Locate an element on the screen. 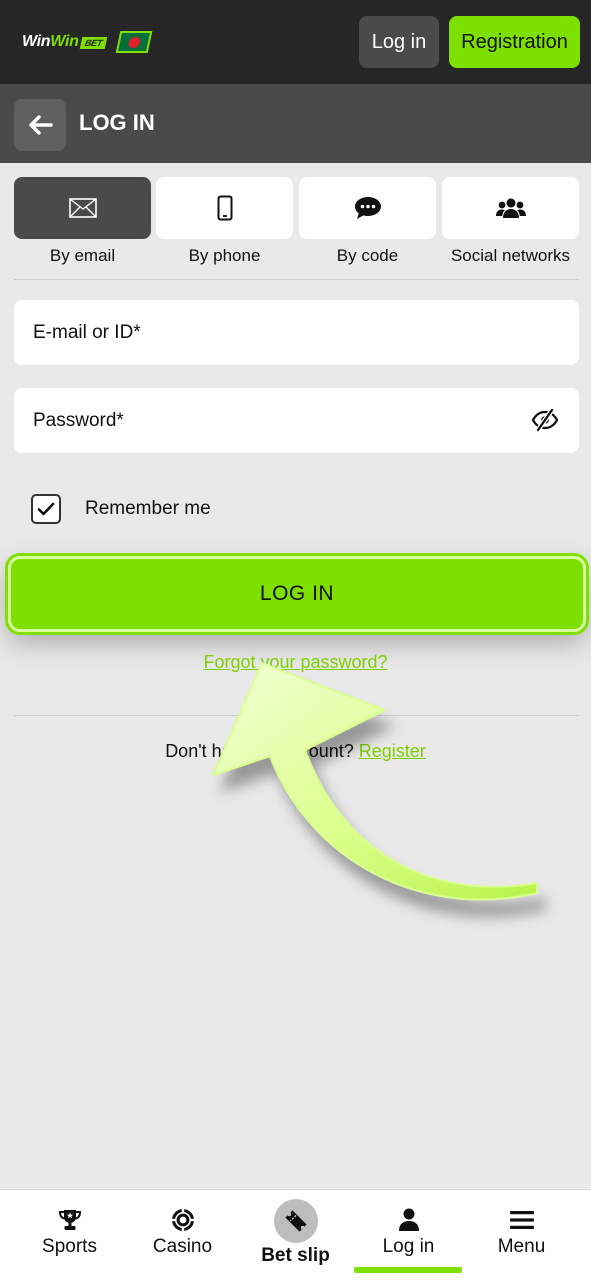 The height and width of the screenshot is (1280, 591). nav-casino: Casino is located at coordinates (182, 1235).